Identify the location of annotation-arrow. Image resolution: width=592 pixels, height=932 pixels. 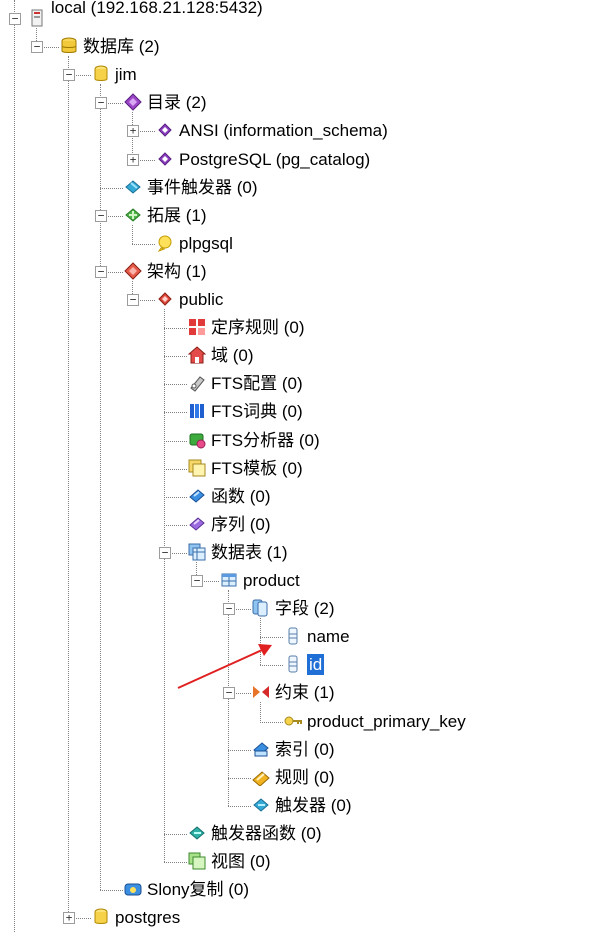
(224, 666).